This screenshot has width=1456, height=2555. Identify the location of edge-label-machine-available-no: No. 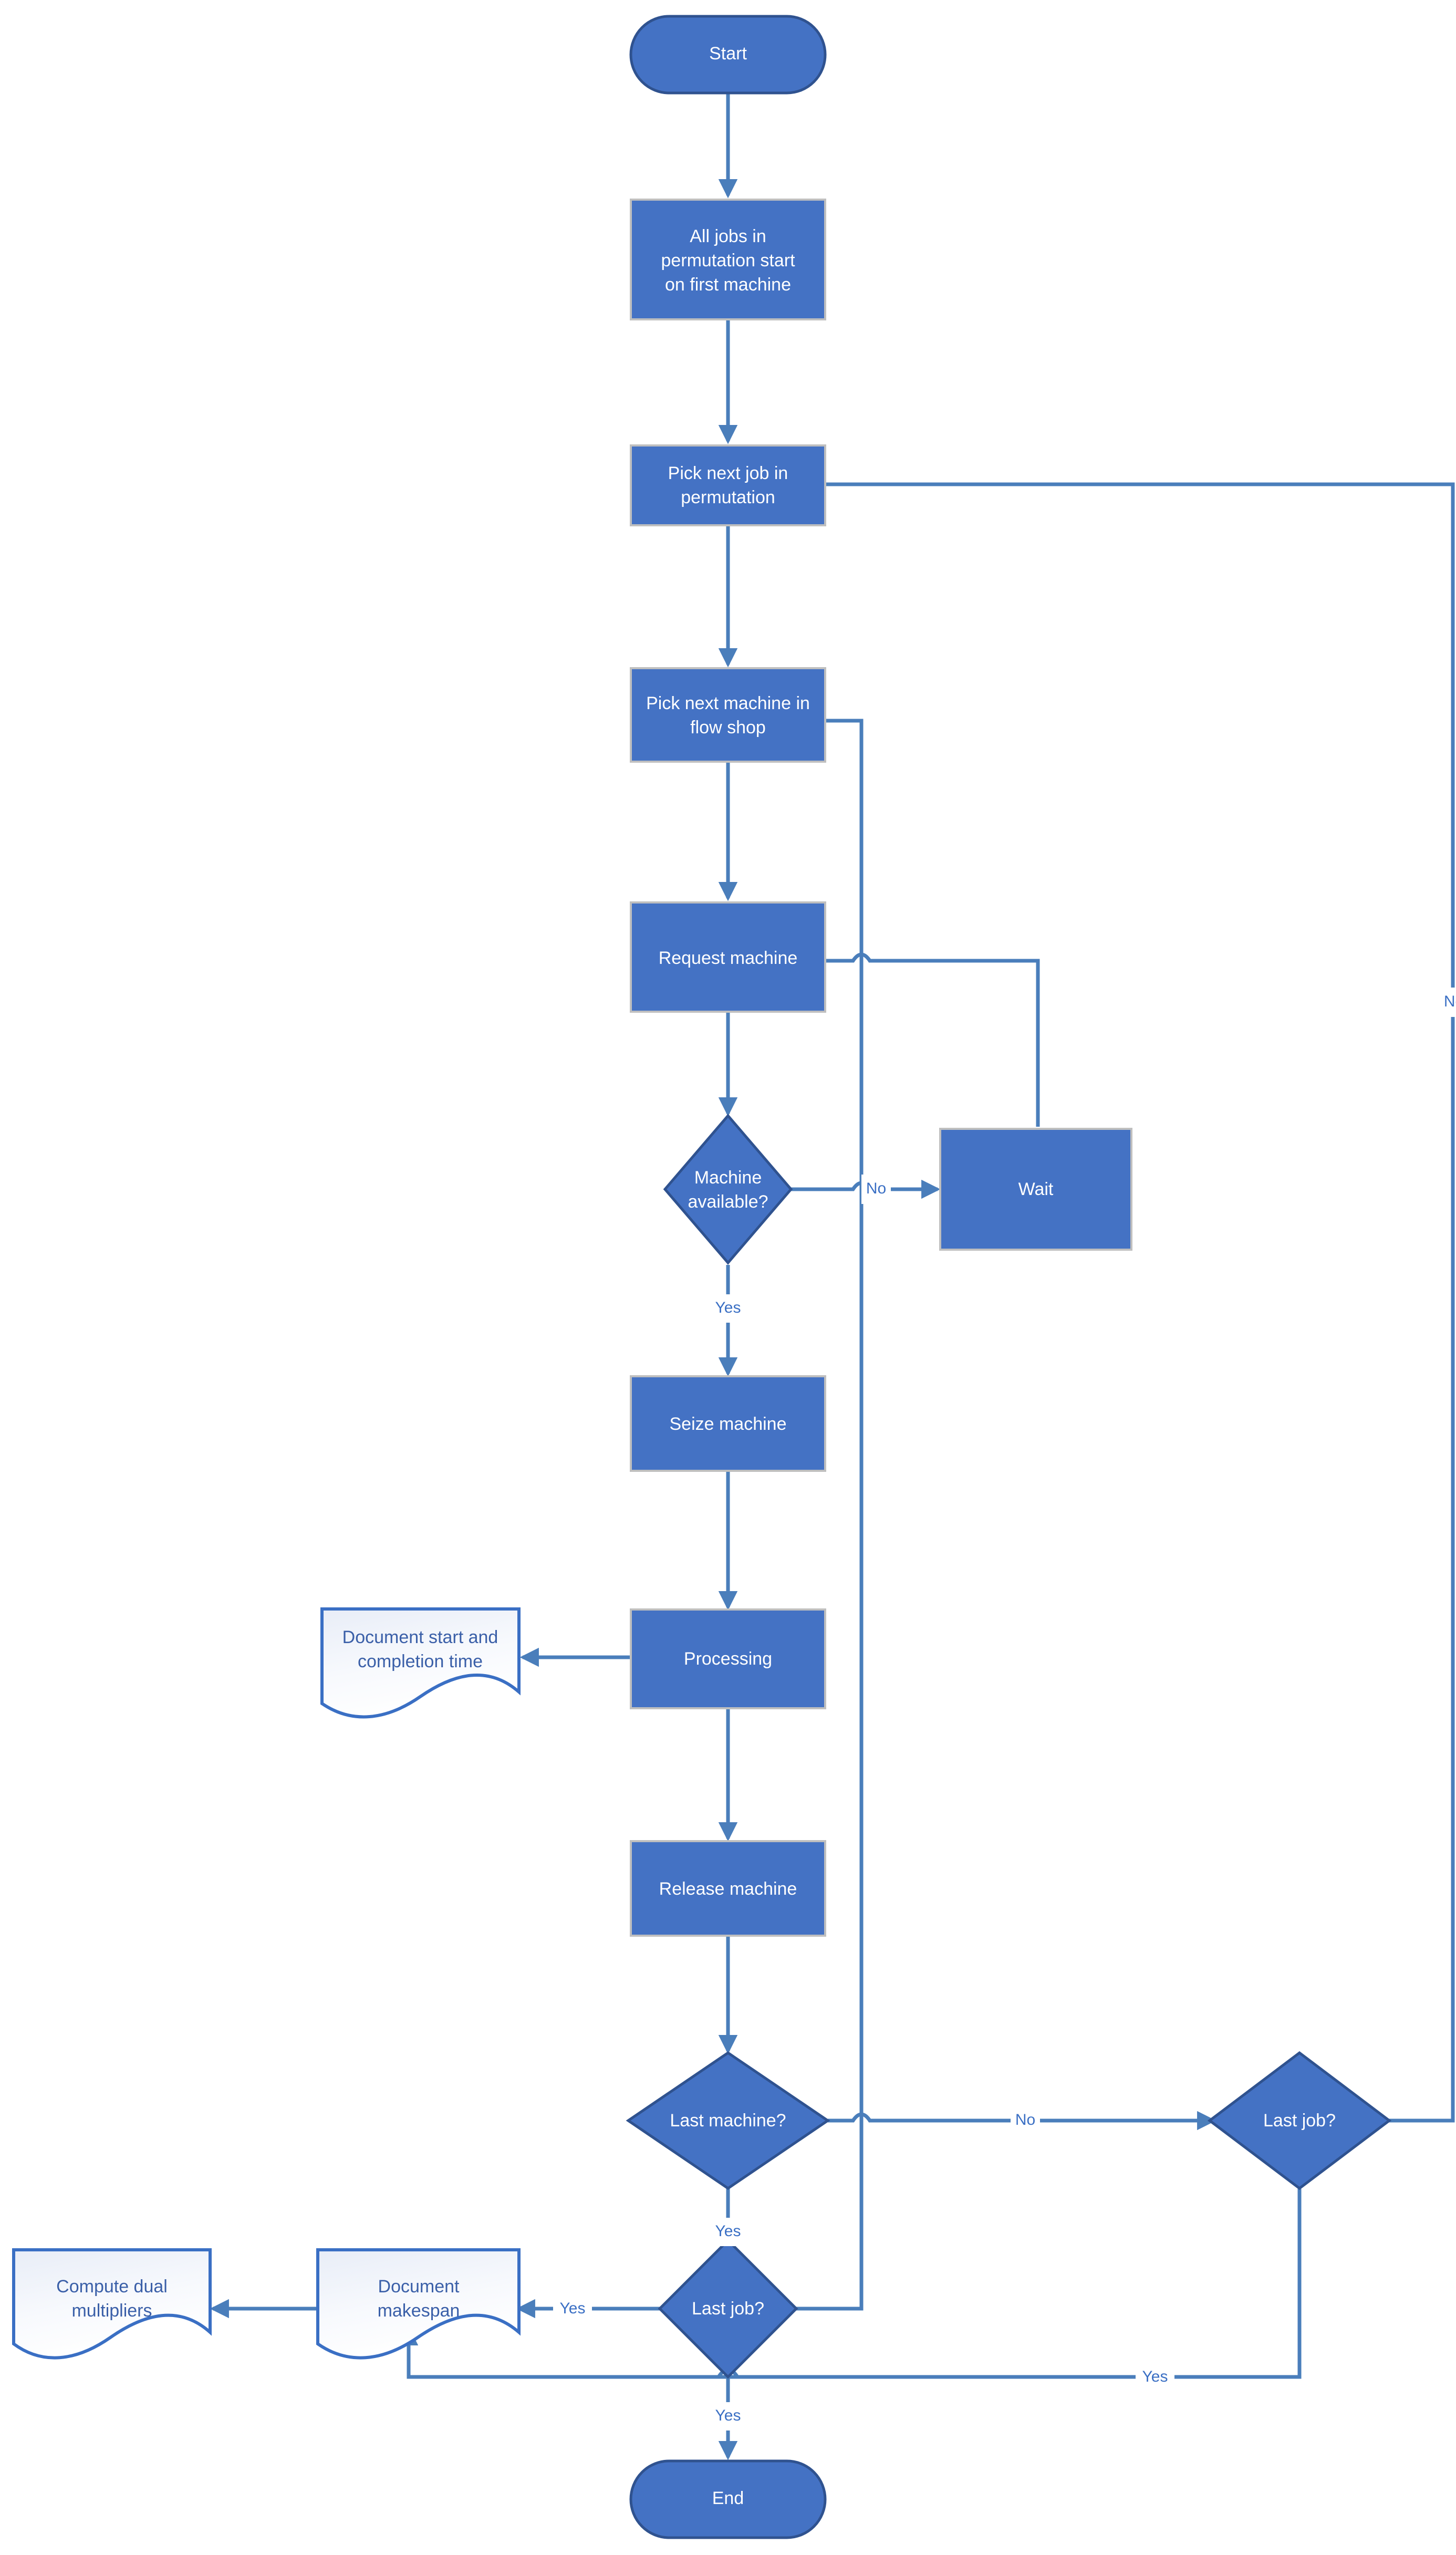
(876, 1188).